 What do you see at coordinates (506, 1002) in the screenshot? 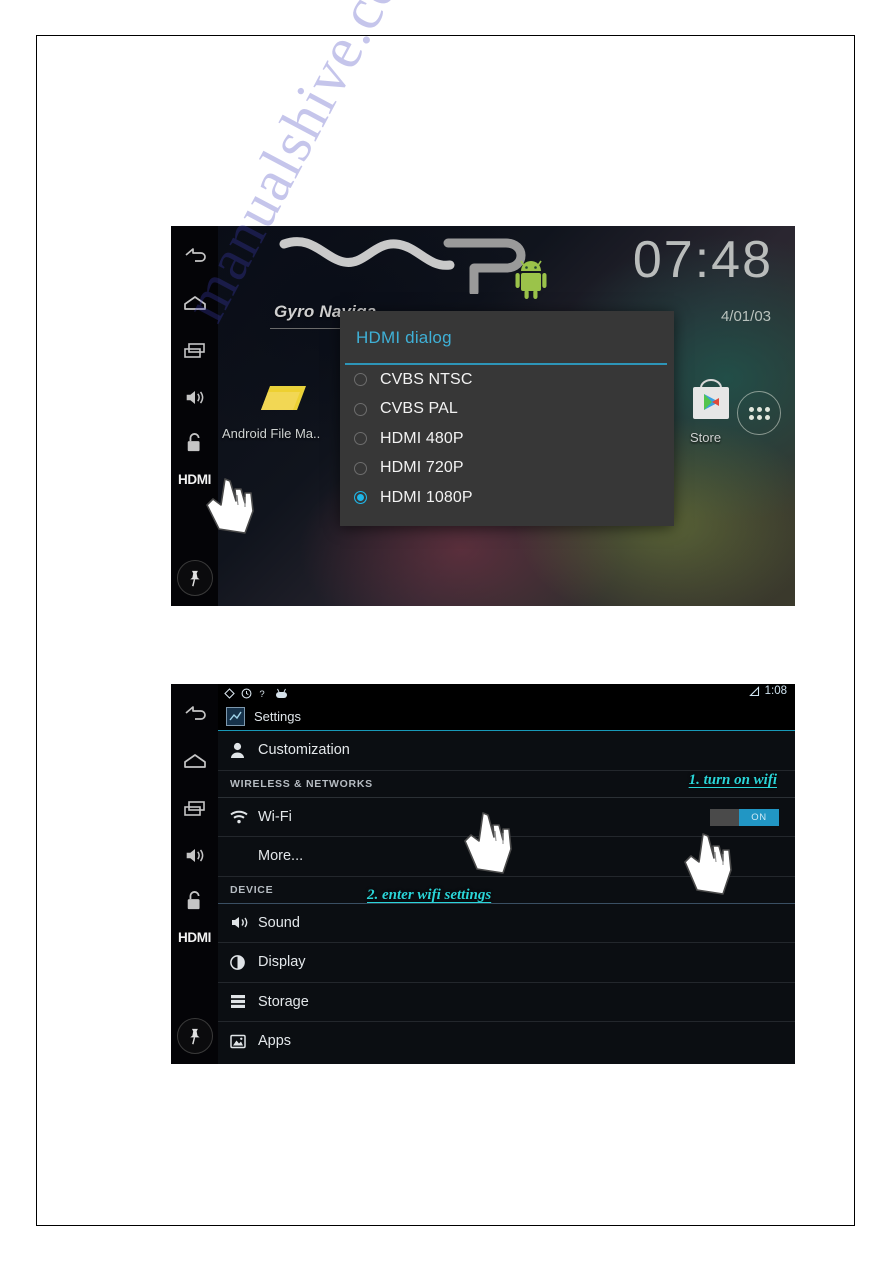
I see `settings-row-storage: Storage` at bounding box center [506, 1002].